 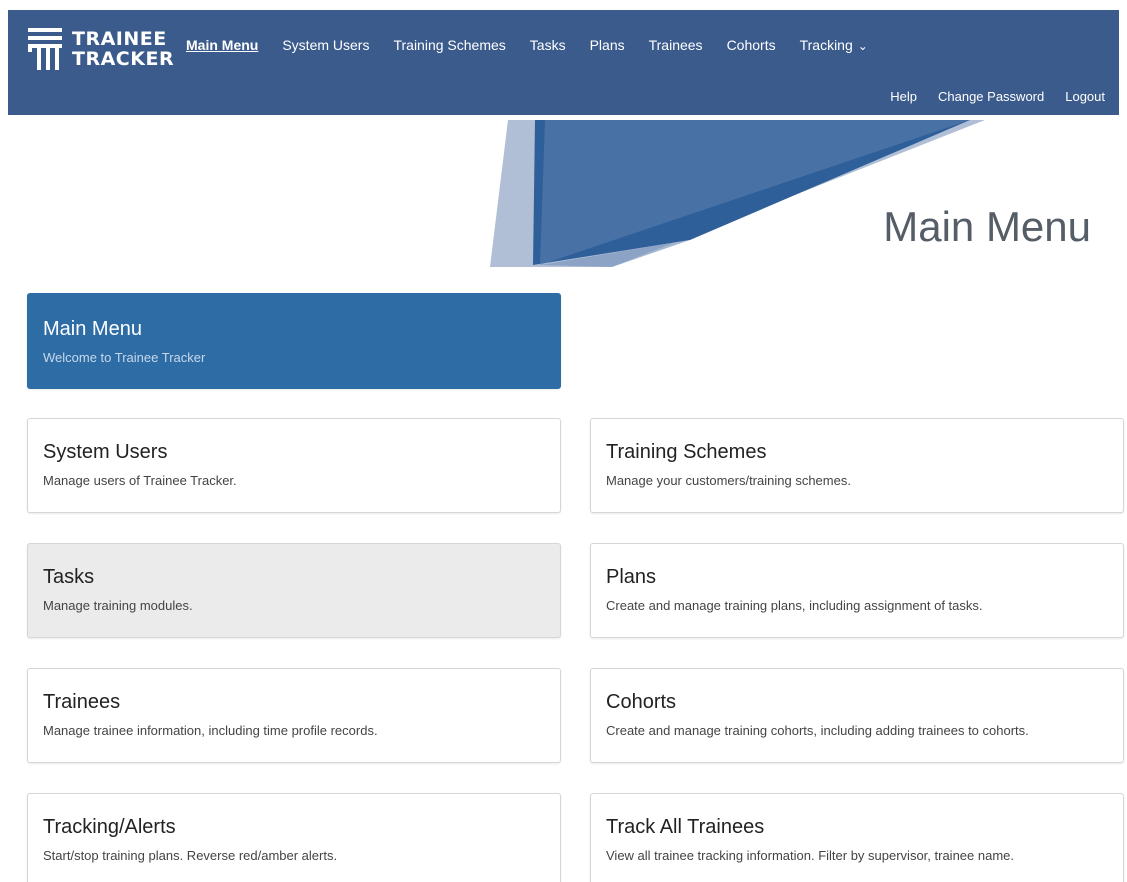 I want to click on card-title: Plans, so click(x=631, y=577).